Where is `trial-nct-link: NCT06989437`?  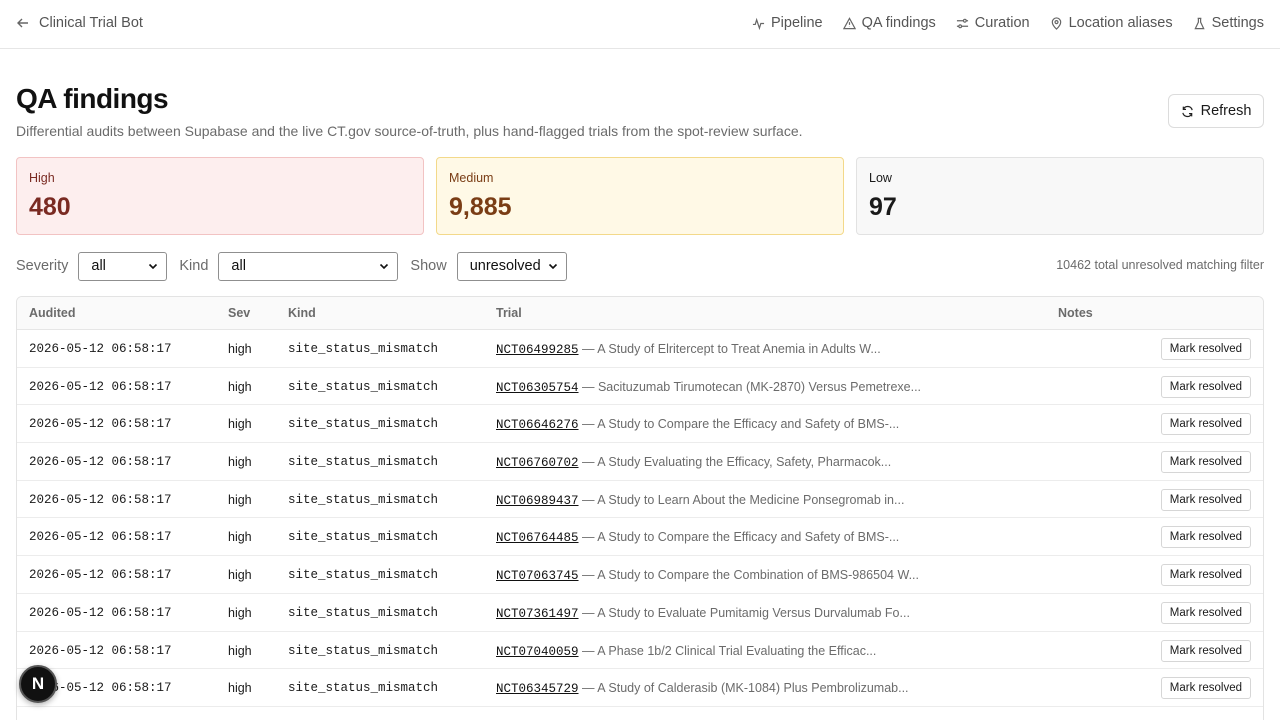 trial-nct-link: NCT06989437 is located at coordinates (537, 501).